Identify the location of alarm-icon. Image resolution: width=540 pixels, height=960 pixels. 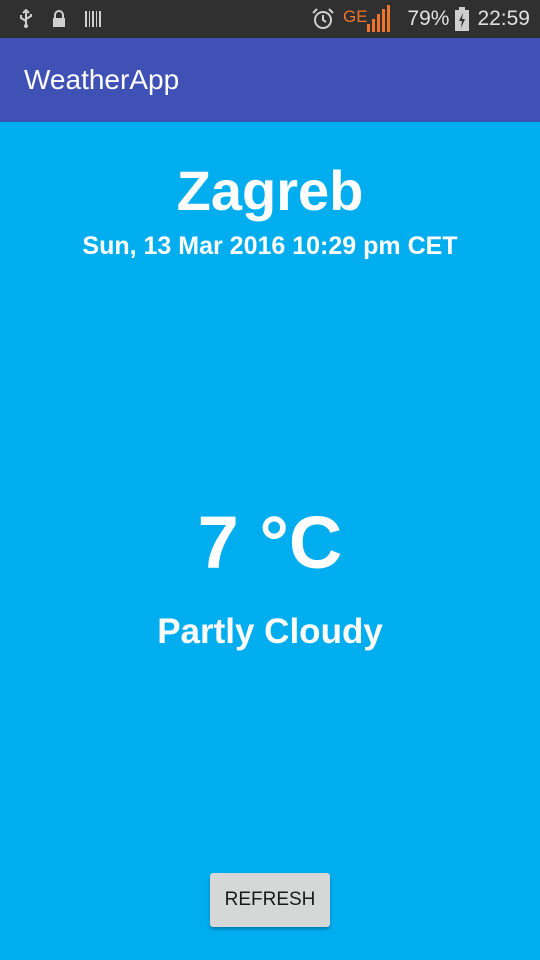
(323, 19).